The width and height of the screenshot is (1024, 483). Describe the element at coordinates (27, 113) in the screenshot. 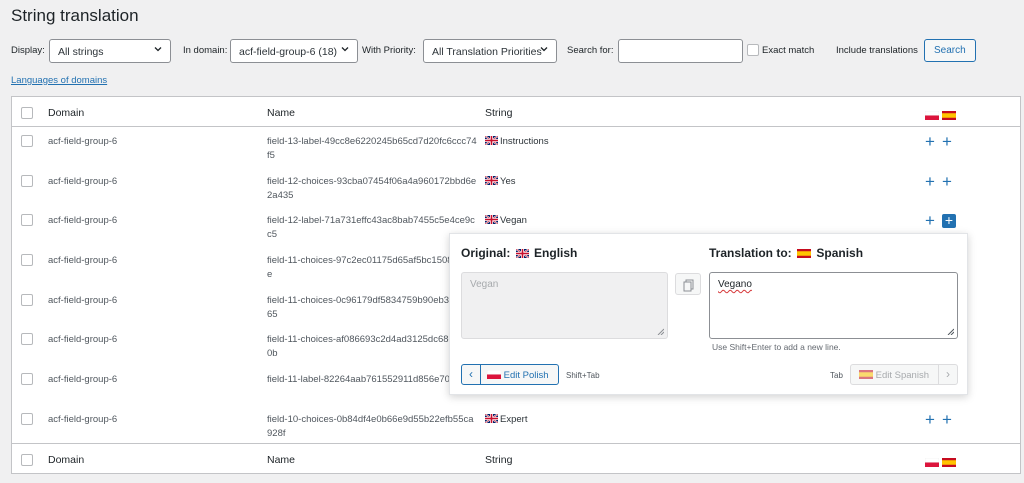

I see `select-all-checkbox` at that location.